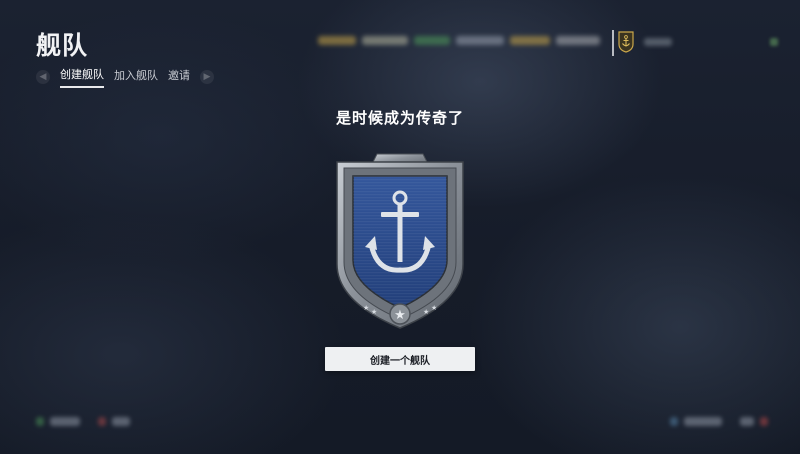  I want to click on create-fleet-button: 创建一个舰队, so click(400, 359).